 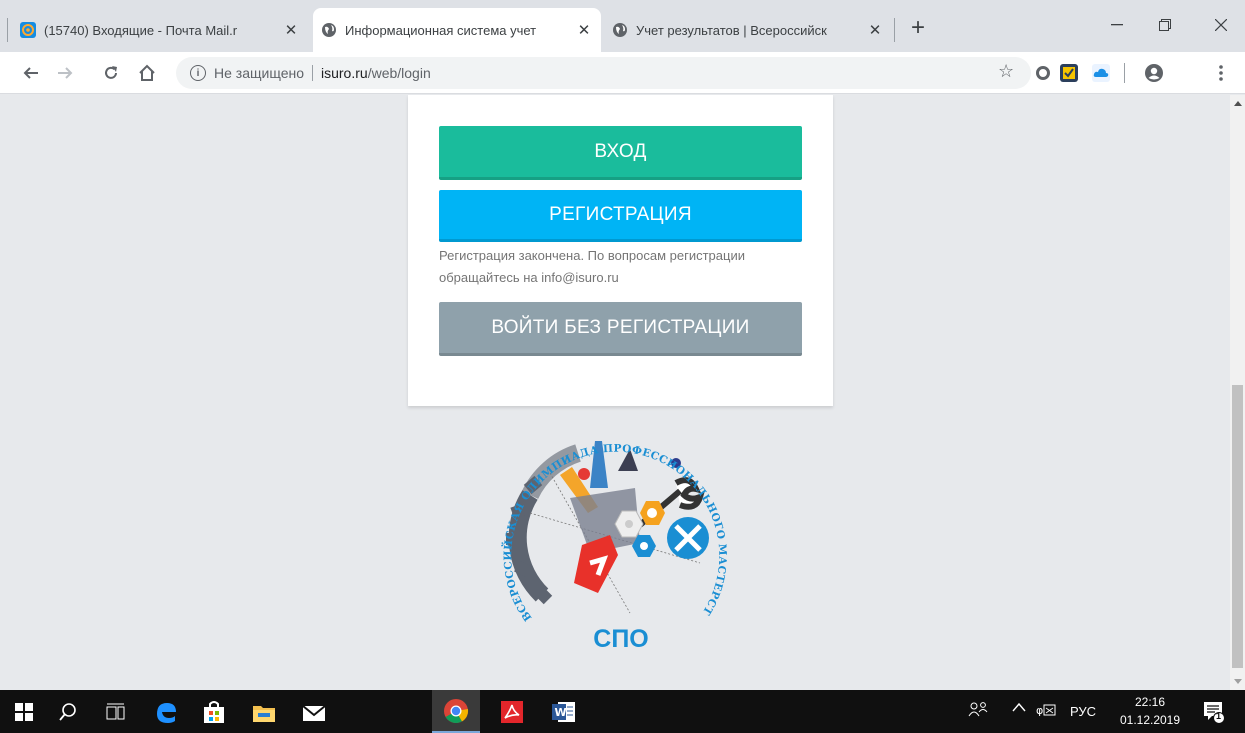 I want to click on edge-browser-icon, so click(x=166, y=711).